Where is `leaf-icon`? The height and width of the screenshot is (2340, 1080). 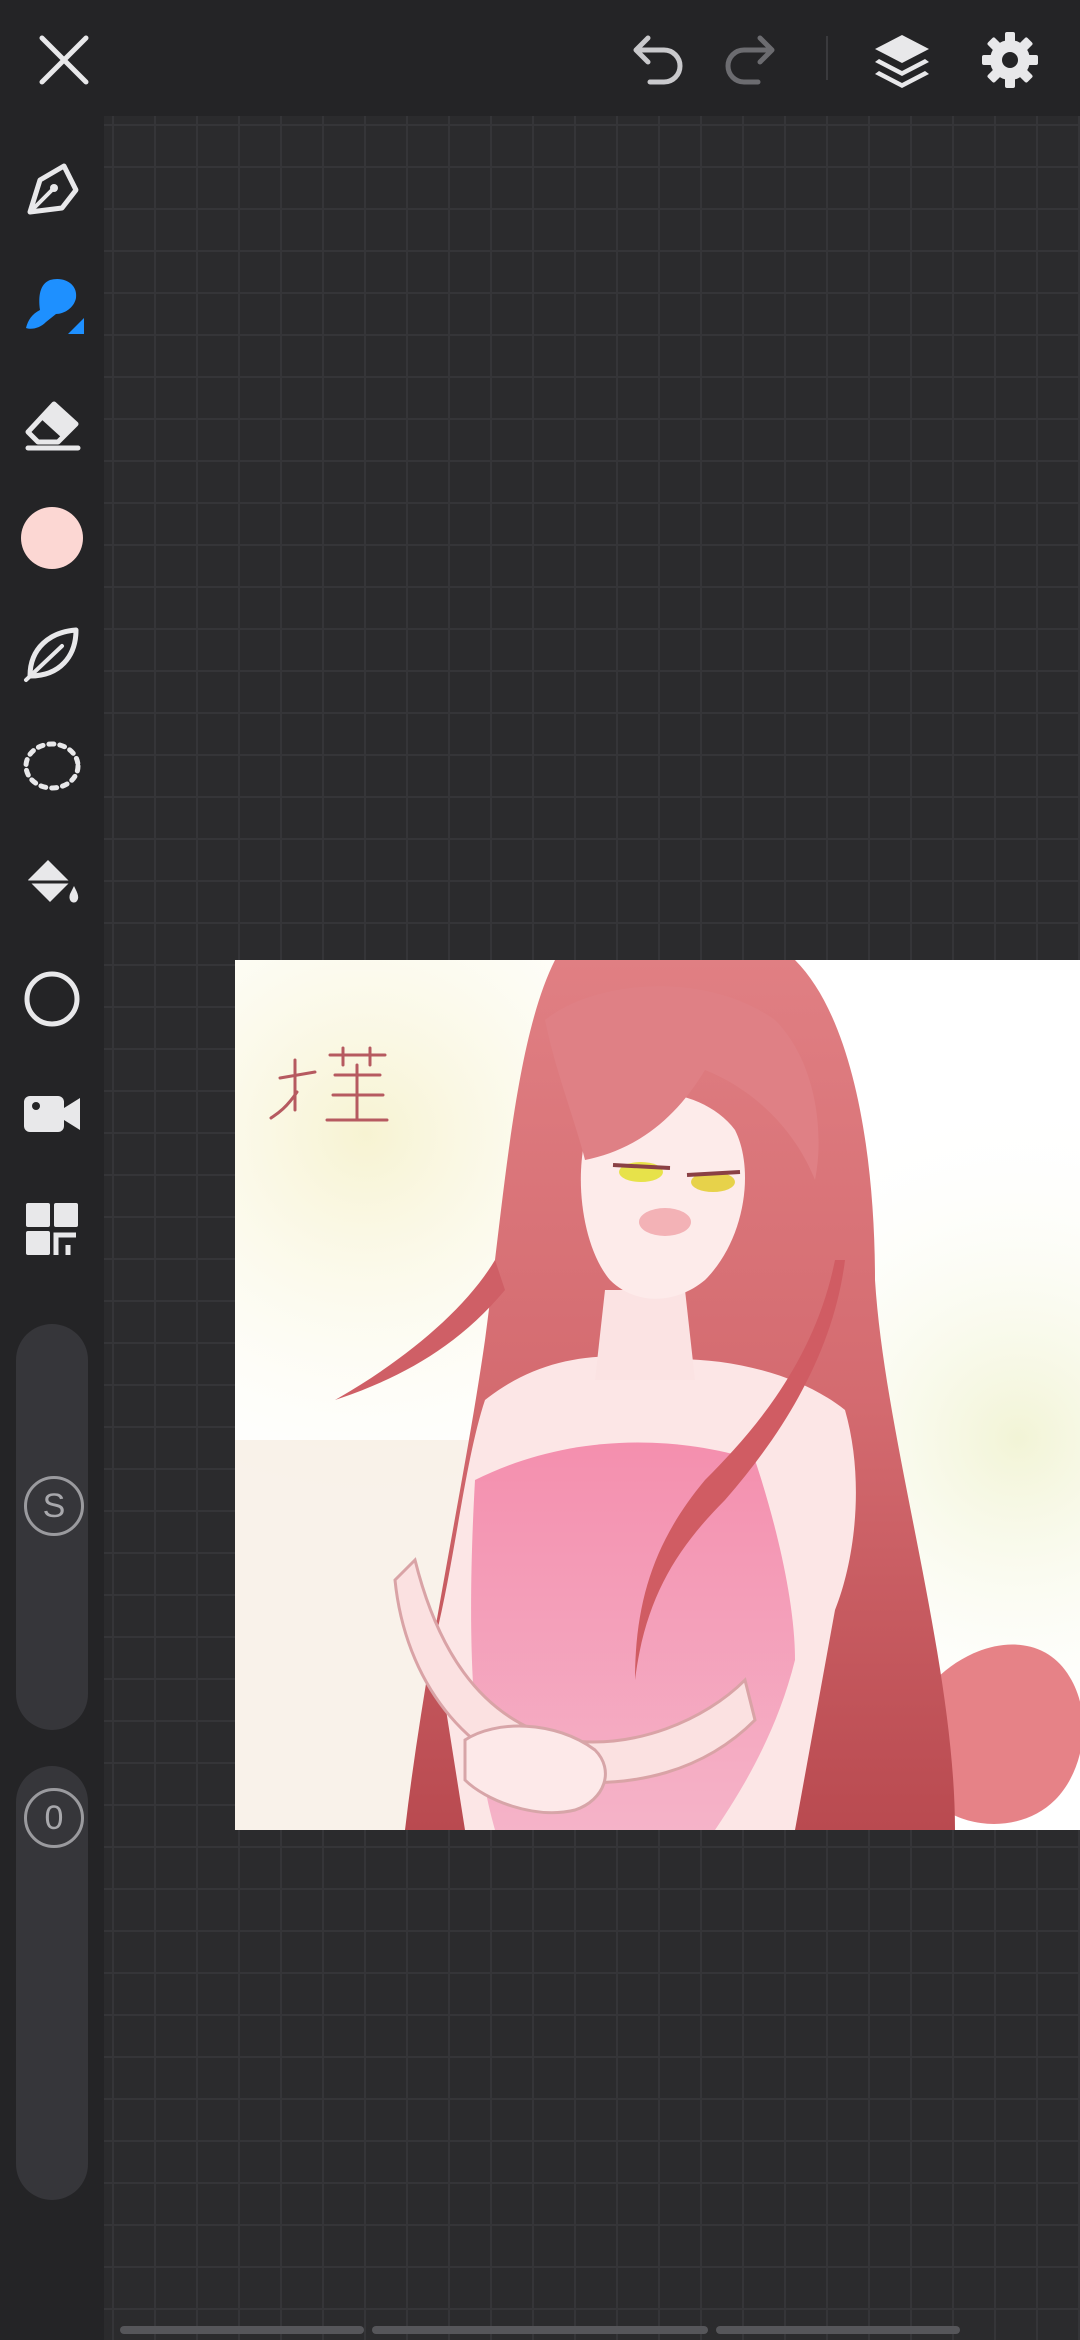
leaf-icon is located at coordinates (51, 654).